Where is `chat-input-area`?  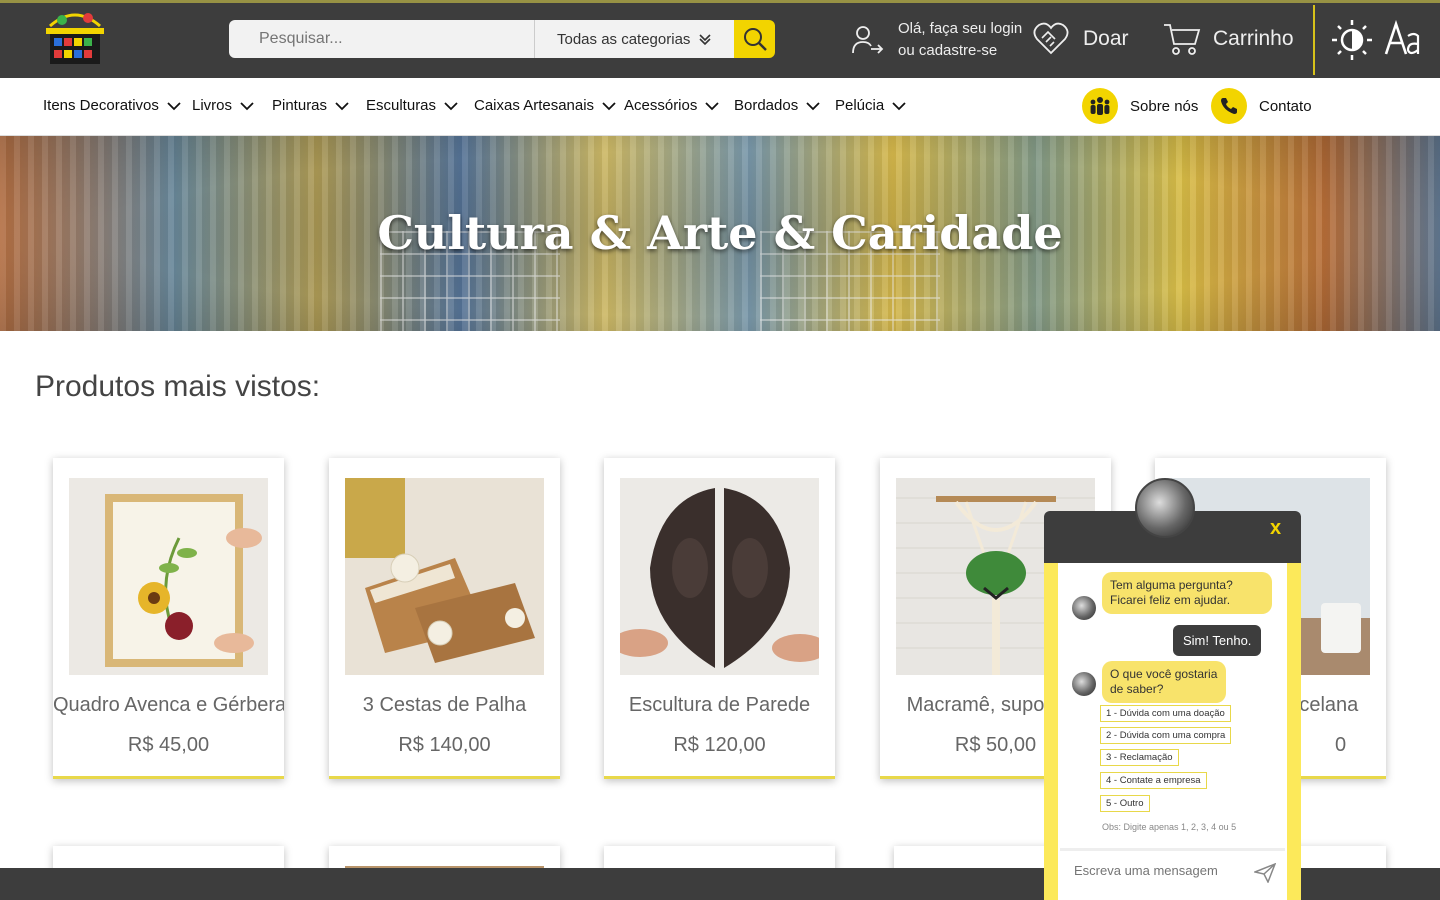 chat-input-area is located at coordinates (1172, 874).